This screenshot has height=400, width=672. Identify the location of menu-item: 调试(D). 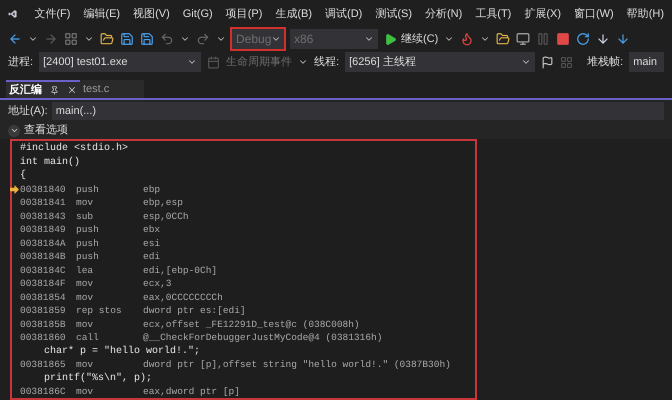
(343, 14).